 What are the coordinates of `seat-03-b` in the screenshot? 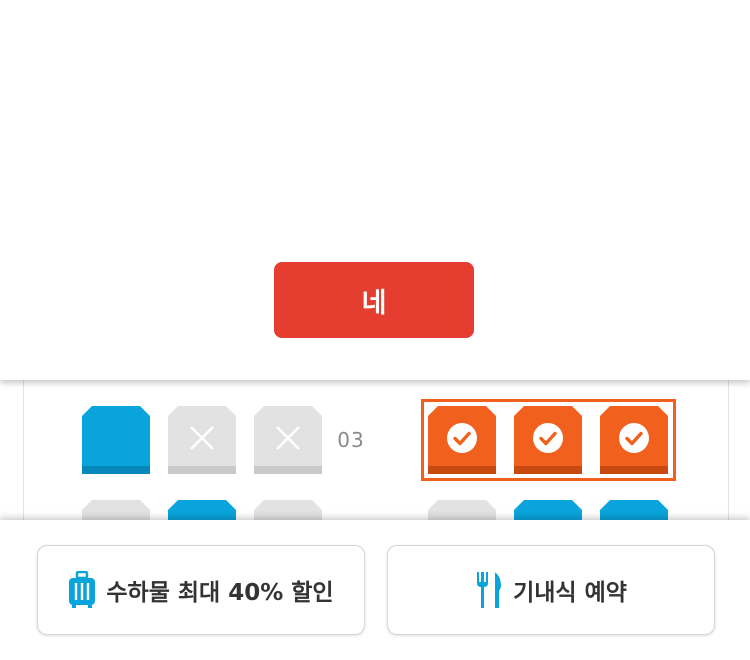 It's located at (202, 440).